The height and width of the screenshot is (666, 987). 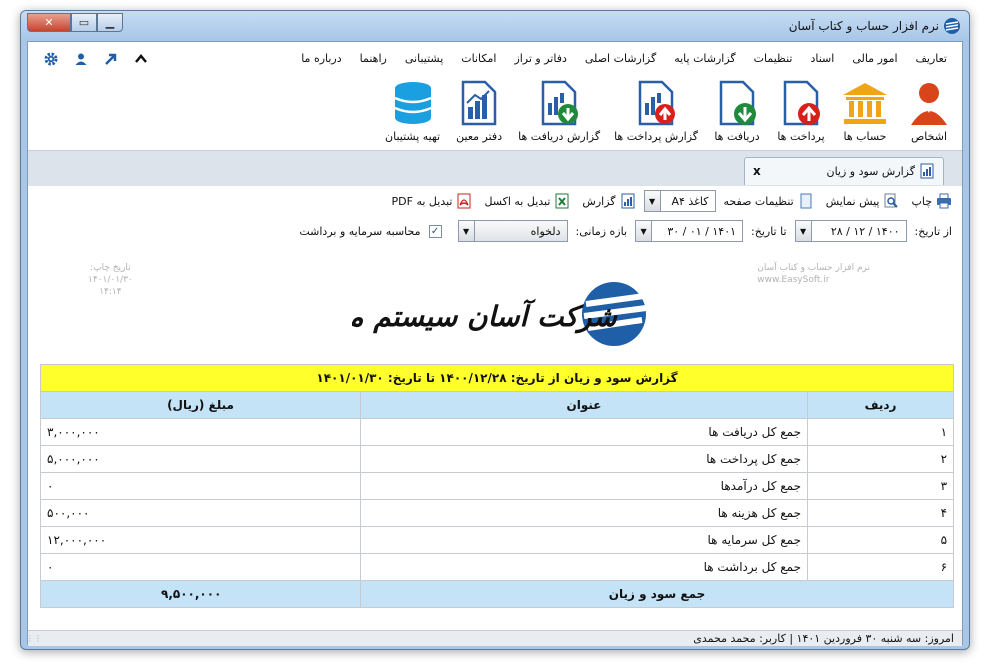 I want to click on from-date-value: ۱۴۰۰ / ۱۲ / ۲۸, so click(x=865, y=231).